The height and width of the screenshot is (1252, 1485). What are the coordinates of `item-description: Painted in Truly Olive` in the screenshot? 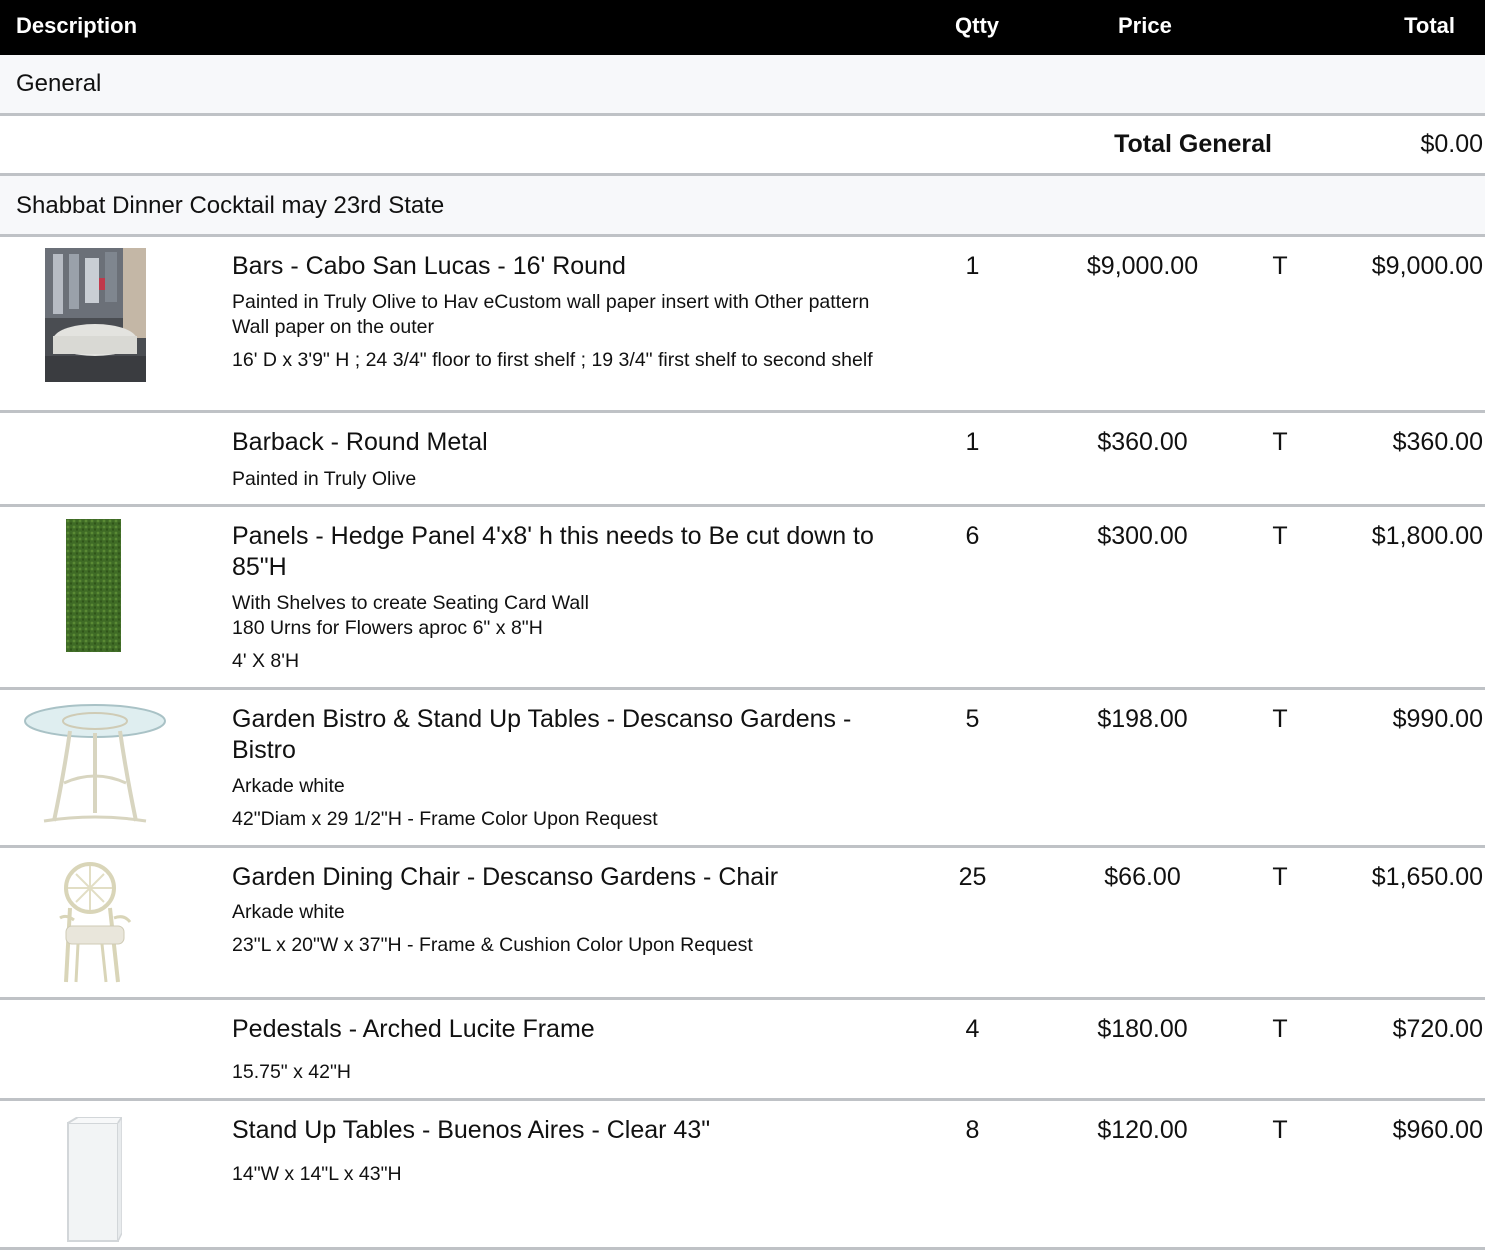 It's located at (324, 479).